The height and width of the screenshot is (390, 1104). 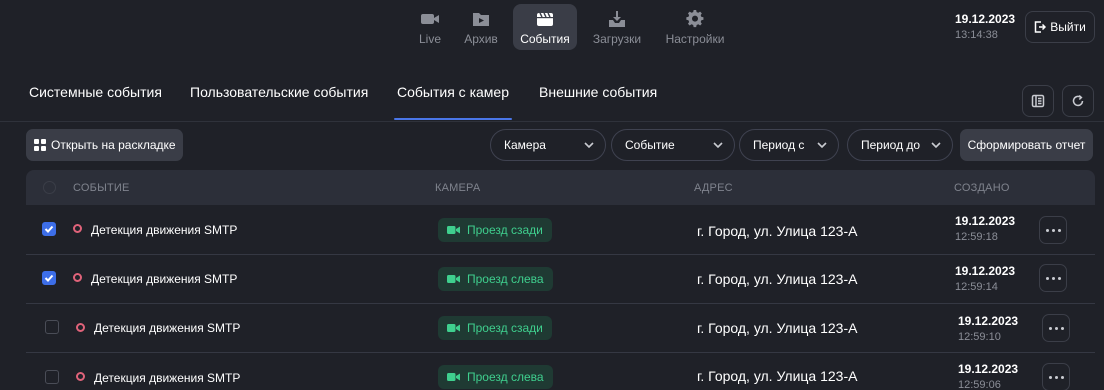 I want to click on event-filter-select: Событие, so click(x=673, y=145).